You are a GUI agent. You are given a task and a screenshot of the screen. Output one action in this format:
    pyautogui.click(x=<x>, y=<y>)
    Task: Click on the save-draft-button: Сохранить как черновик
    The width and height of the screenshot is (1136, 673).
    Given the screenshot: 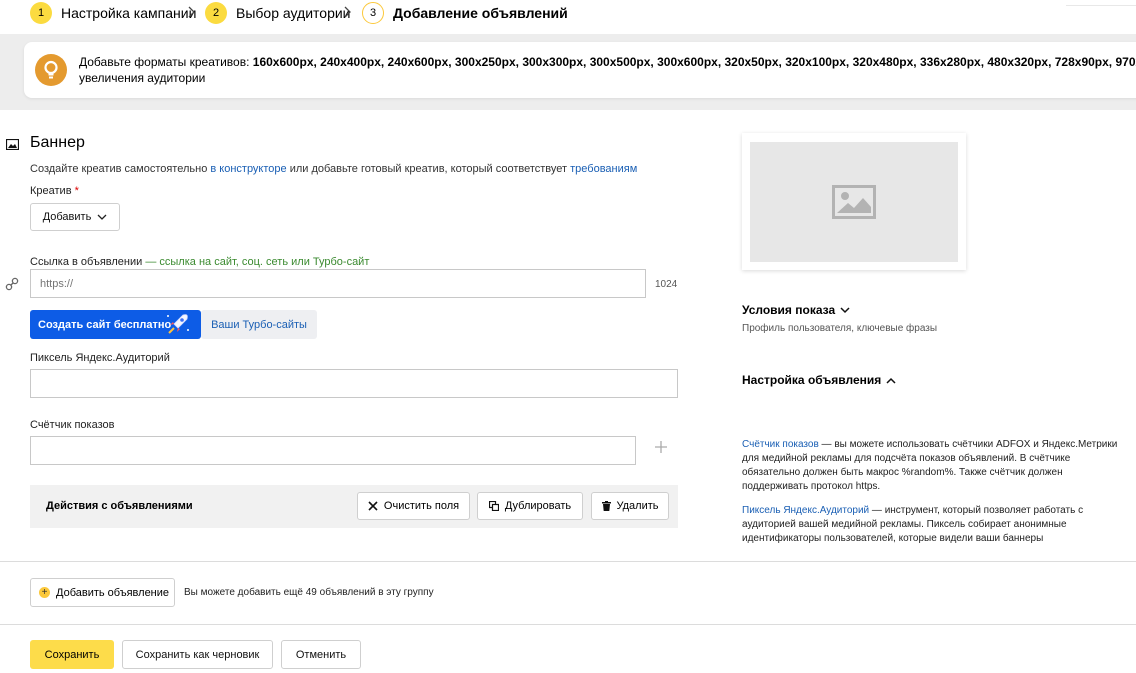 What is the action you would take?
    pyautogui.click(x=197, y=654)
    